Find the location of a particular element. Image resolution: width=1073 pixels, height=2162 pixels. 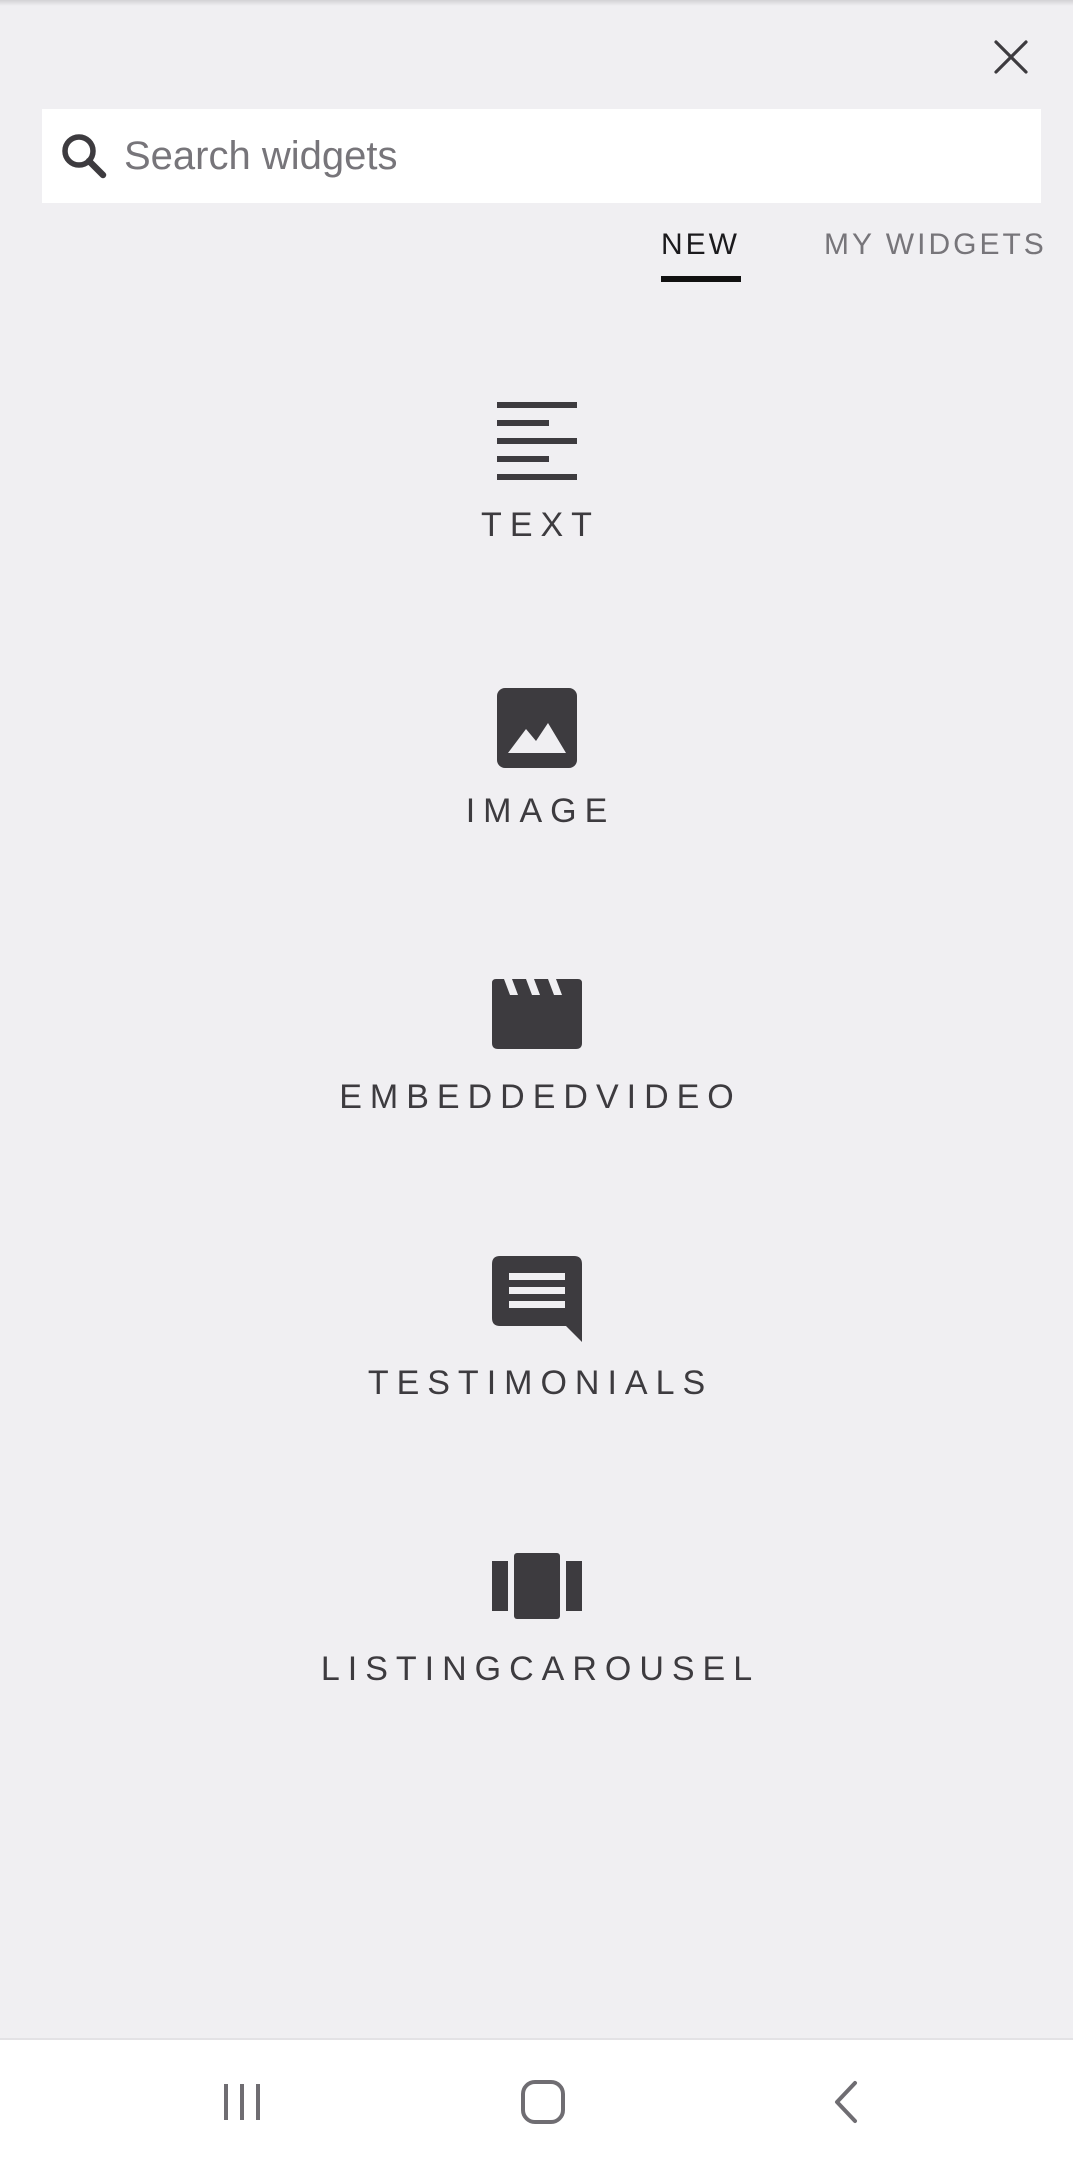

home-button is located at coordinates (543, 2102).